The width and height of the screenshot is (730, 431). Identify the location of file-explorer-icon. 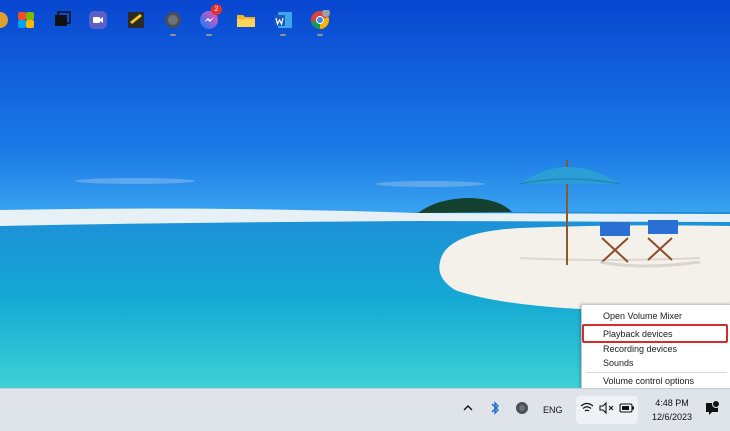
(246, 20).